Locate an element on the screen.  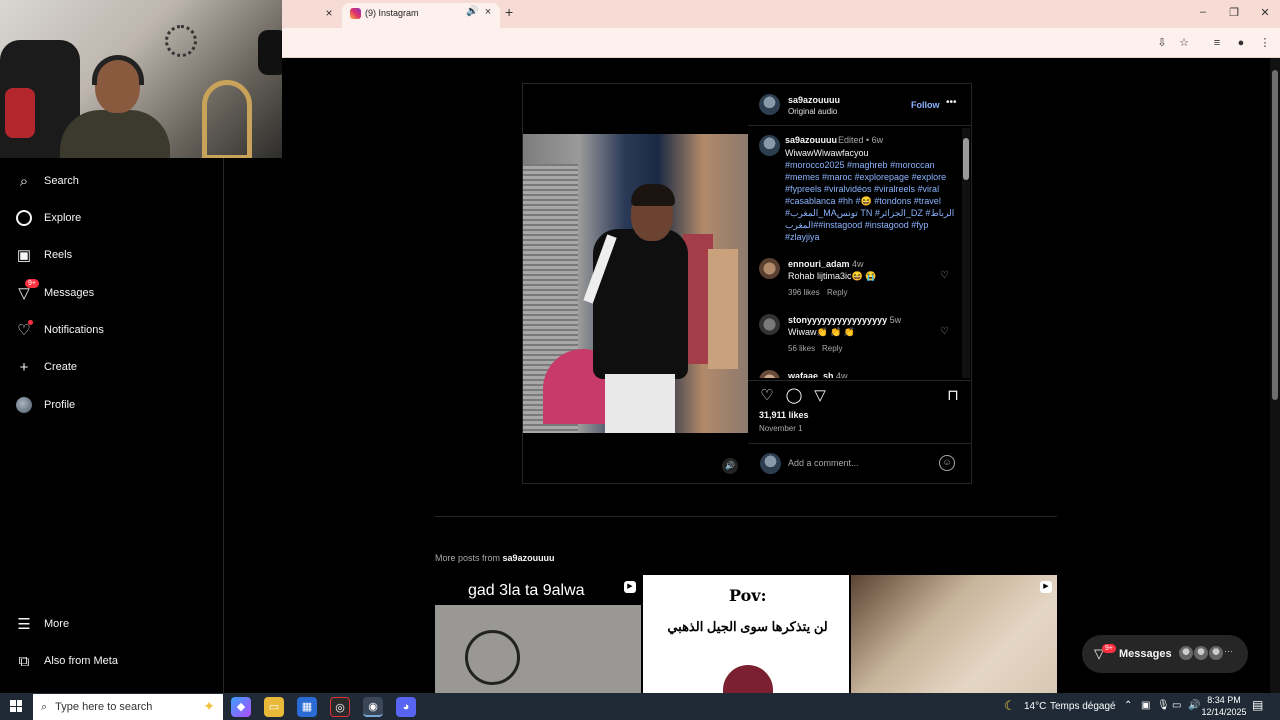
sidebar-item-search: ⌕ Search is located at coordinates (47, 181).